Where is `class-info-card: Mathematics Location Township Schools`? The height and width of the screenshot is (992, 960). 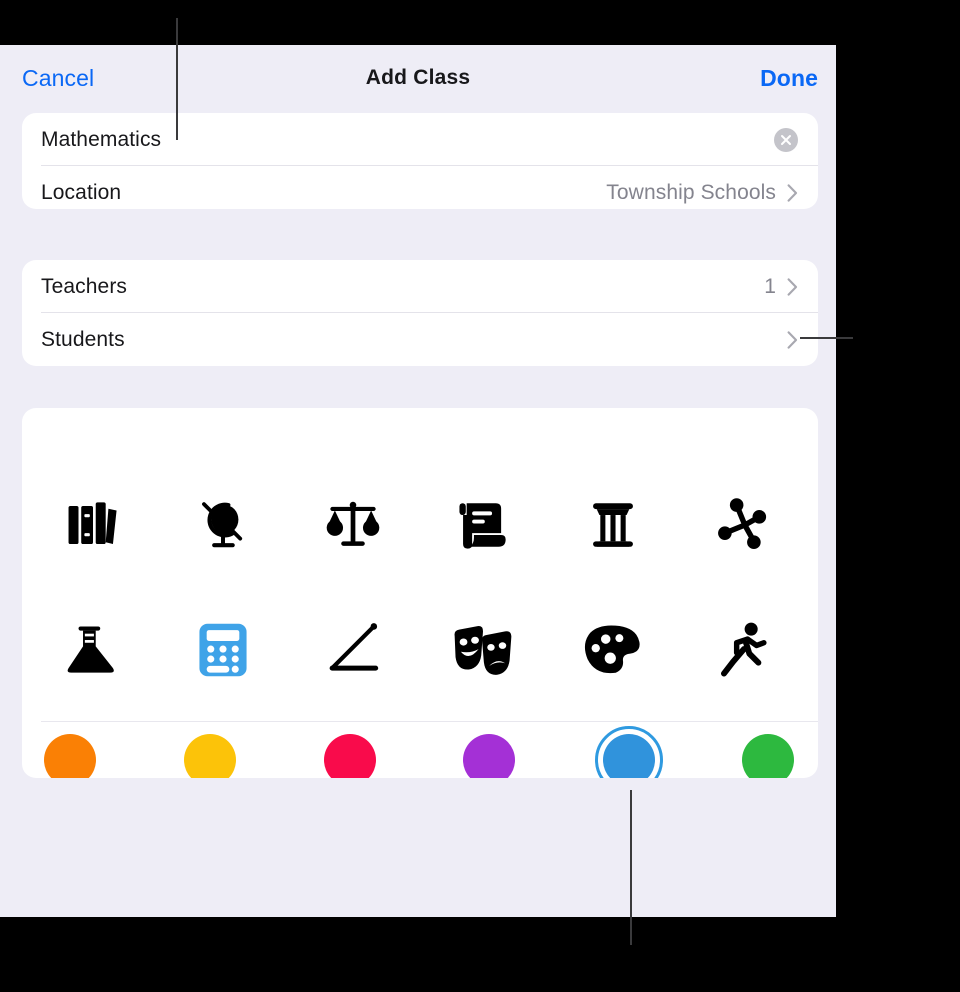 class-info-card: Mathematics Location Township Schools is located at coordinates (420, 161).